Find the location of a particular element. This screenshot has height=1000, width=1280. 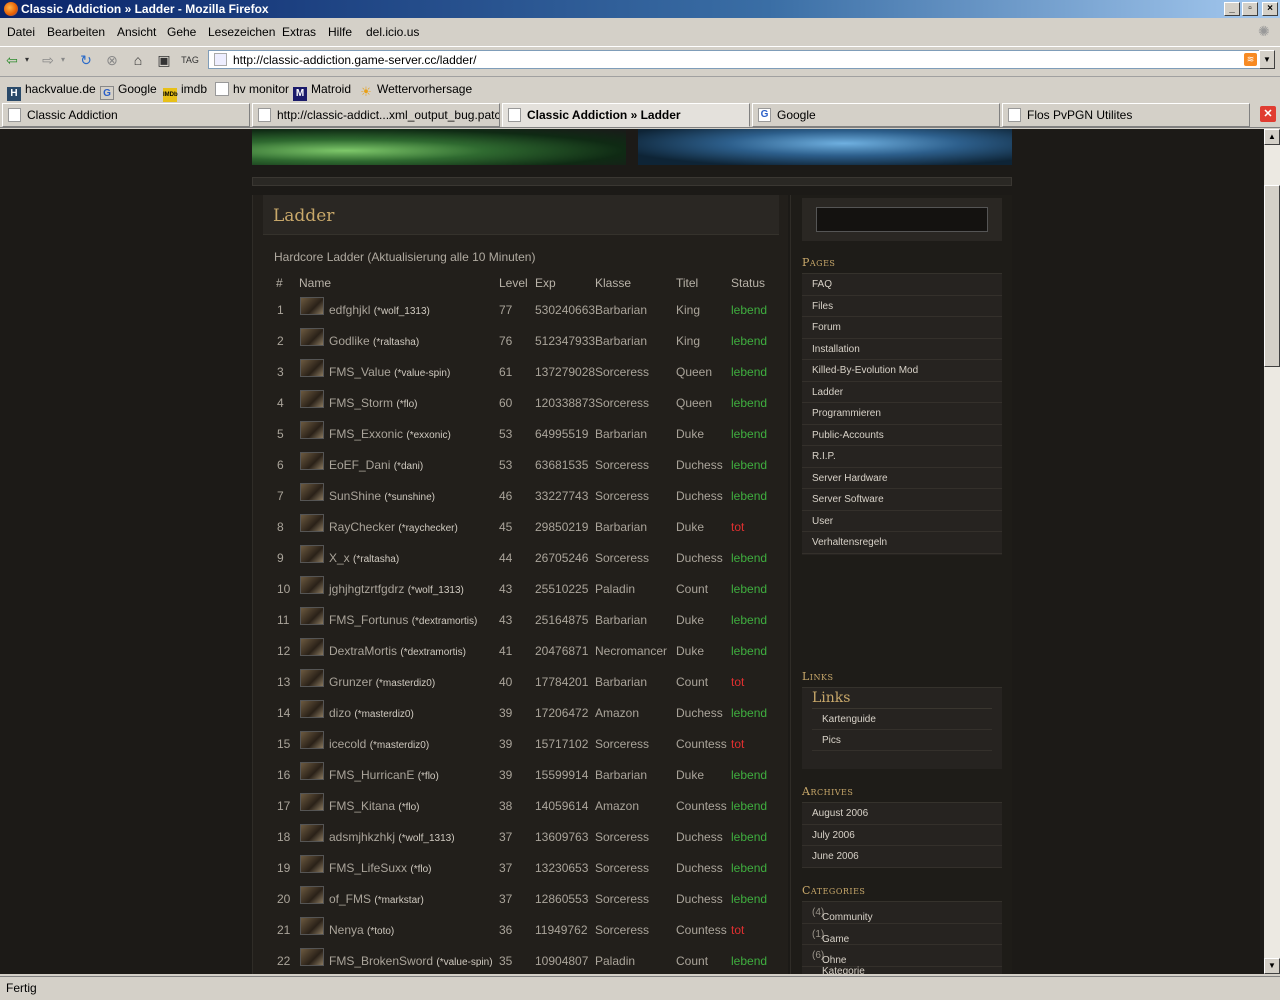

row-titel: Countess is located at coordinates (701, 806).